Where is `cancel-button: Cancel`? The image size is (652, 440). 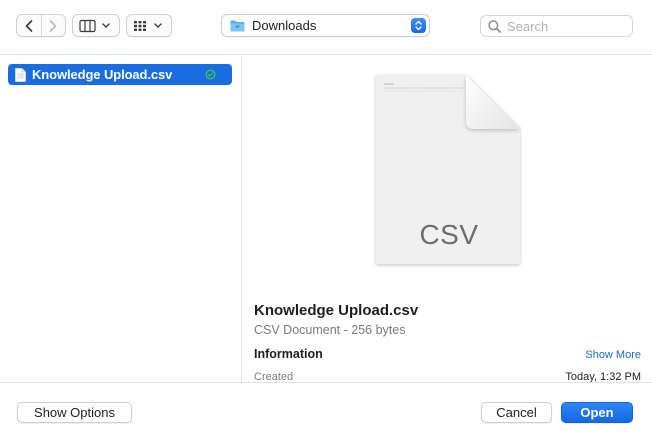 cancel-button: Cancel is located at coordinates (516, 412).